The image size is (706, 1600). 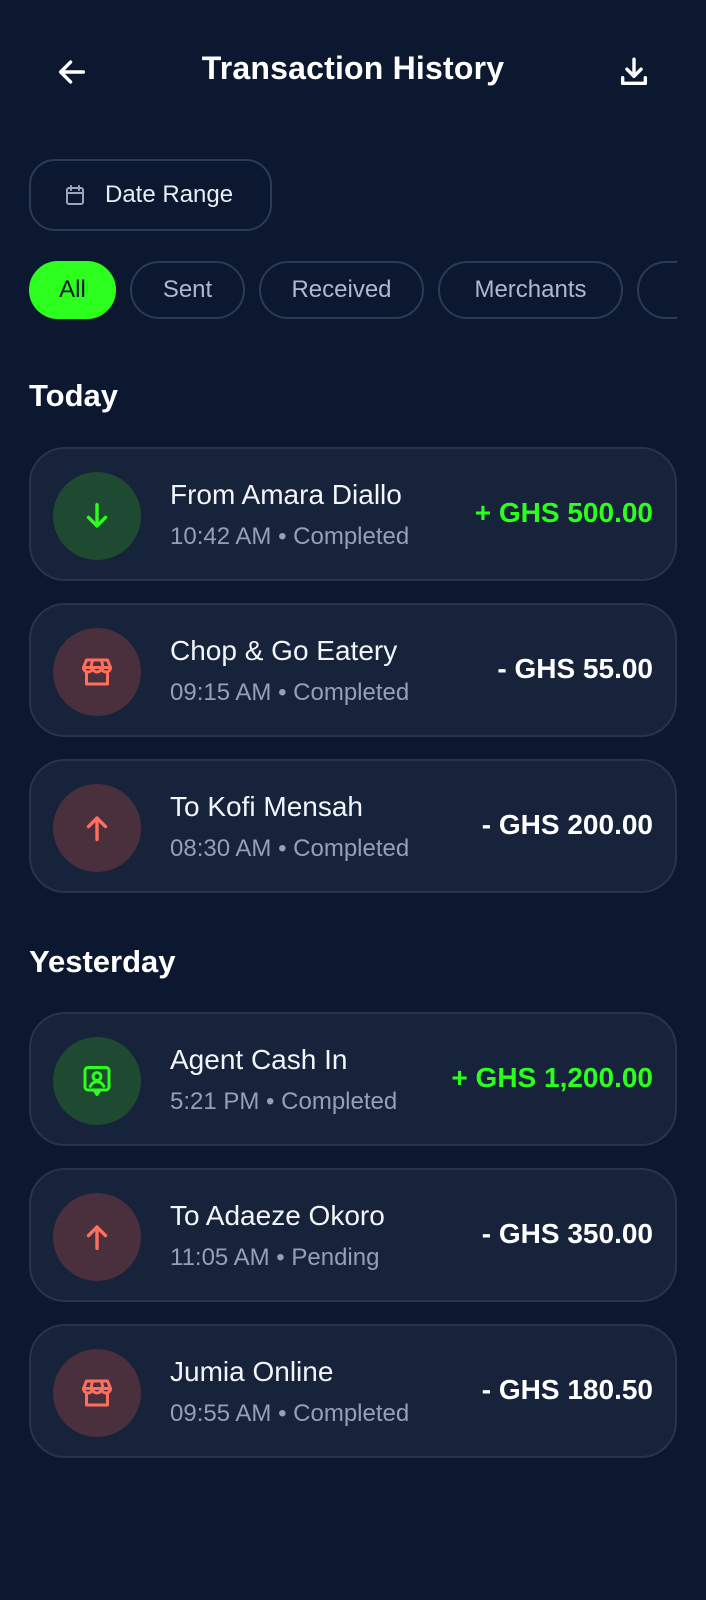 What do you see at coordinates (221, 1413) in the screenshot?
I see `transaction-time: 09:55 AM` at bounding box center [221, 1413].